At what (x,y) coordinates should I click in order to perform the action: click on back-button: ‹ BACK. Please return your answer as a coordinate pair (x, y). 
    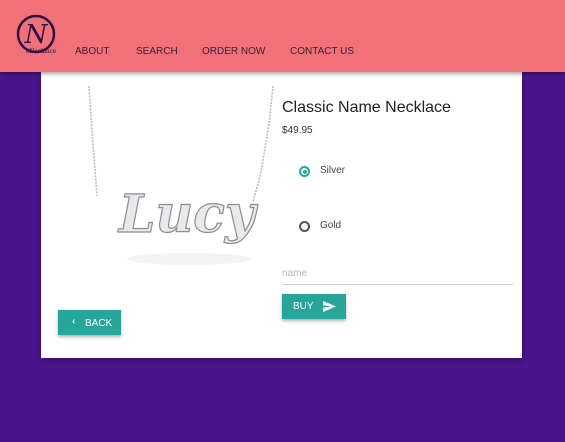
    Looking at the image, I should click on (89, 322).